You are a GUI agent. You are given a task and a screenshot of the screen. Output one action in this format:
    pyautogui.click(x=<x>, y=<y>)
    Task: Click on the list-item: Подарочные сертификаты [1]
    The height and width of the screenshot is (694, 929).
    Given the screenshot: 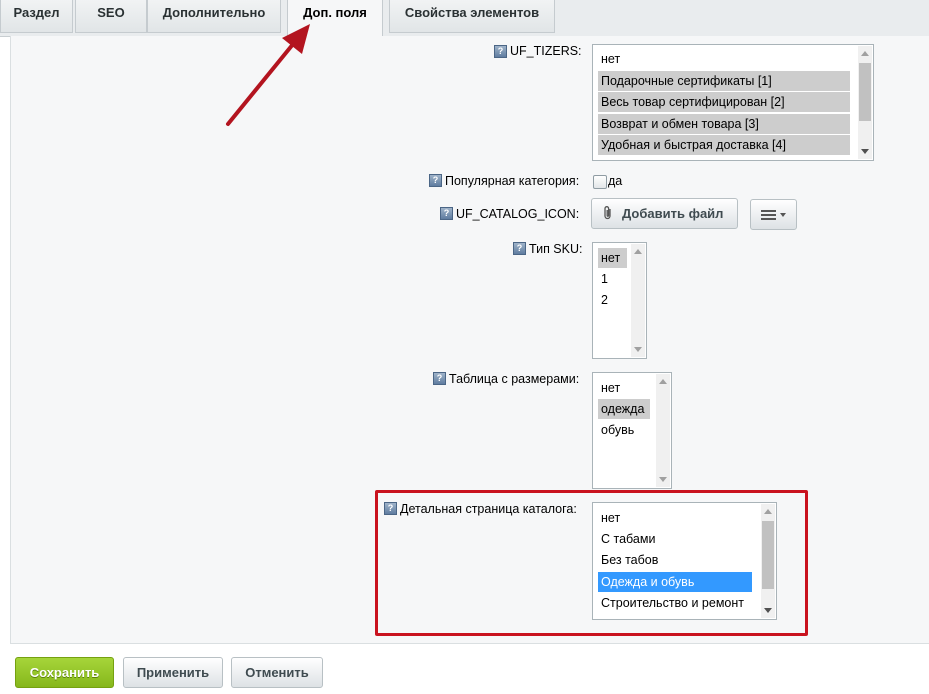 What is the action you would take?
    pyautogui.click(x=724, y=81)
    